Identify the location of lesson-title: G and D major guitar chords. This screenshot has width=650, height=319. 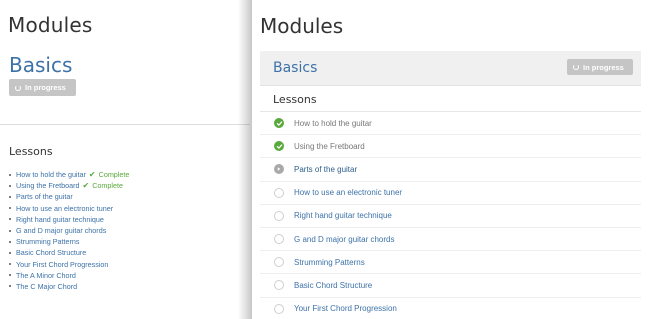
(344, 239).